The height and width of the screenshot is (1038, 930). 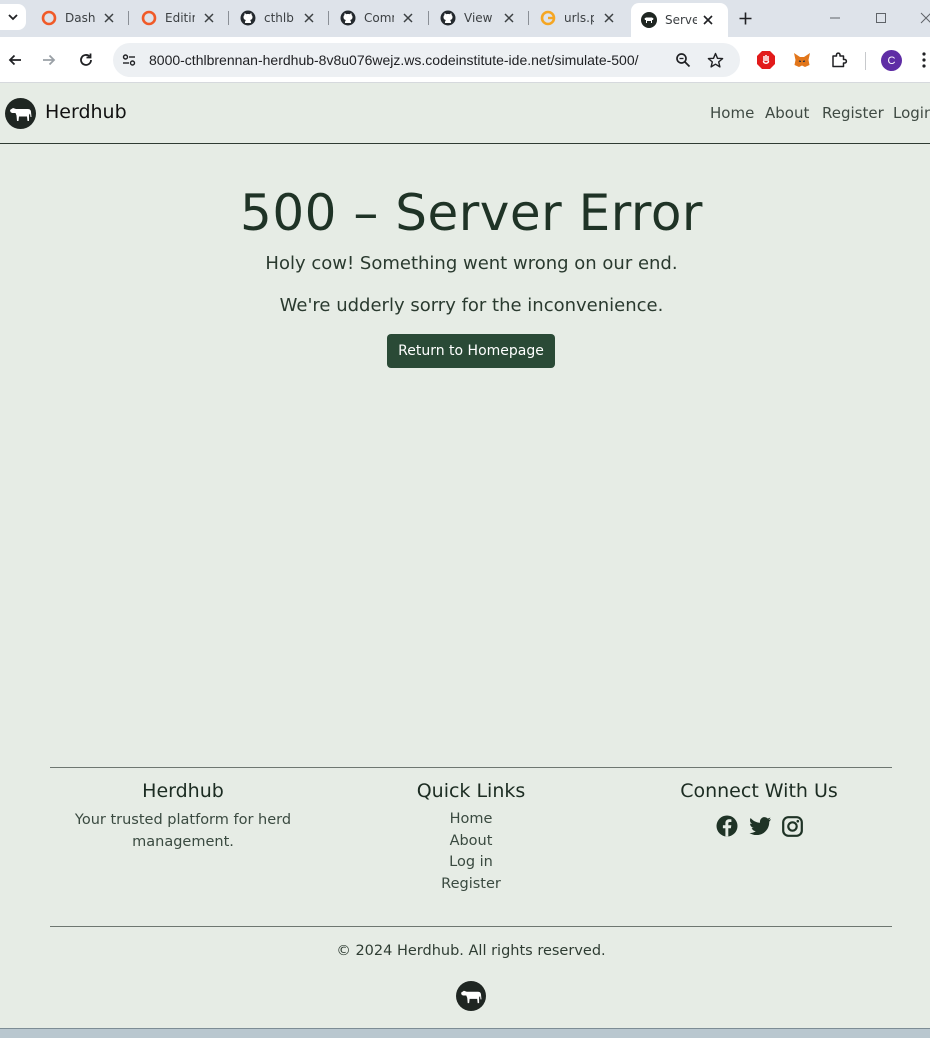 I want to click on window-bottom-edge, so click(x=465, y=1033).